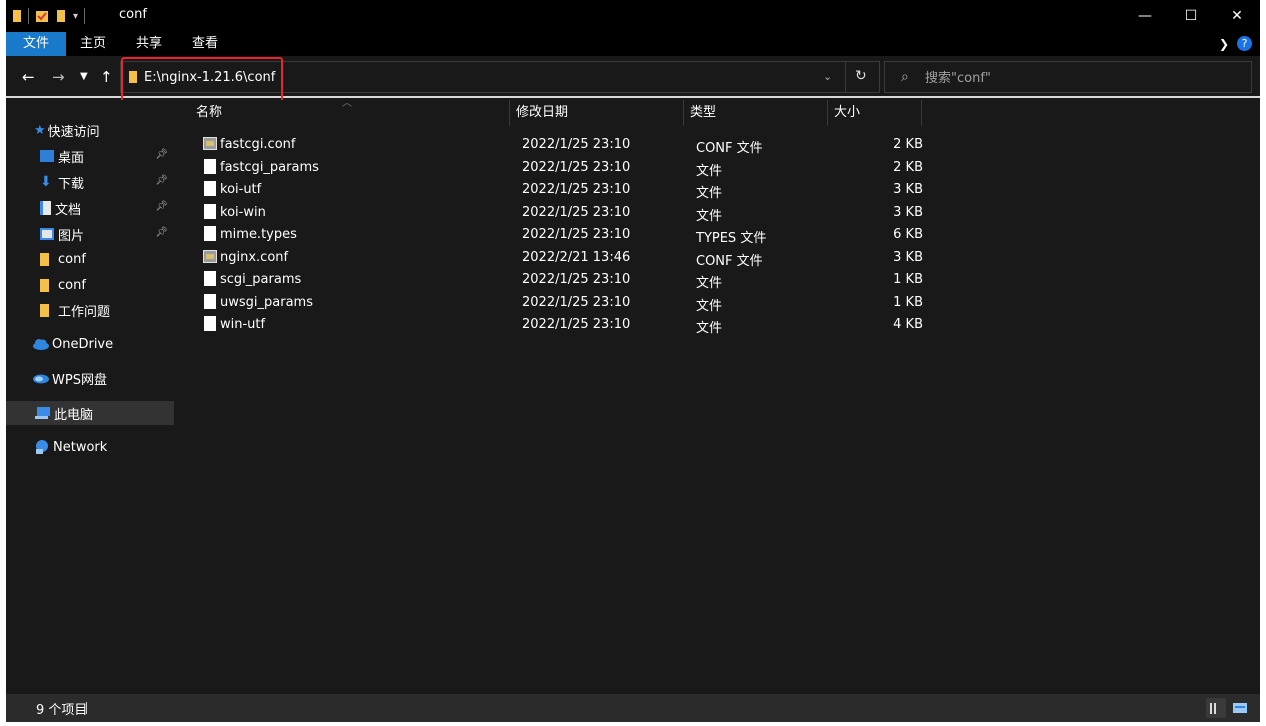 The width and height of the screenshot is (1266, 726). I want to click on sidebar-item-desktop: 桌面 📌︎, so click(107, 156).